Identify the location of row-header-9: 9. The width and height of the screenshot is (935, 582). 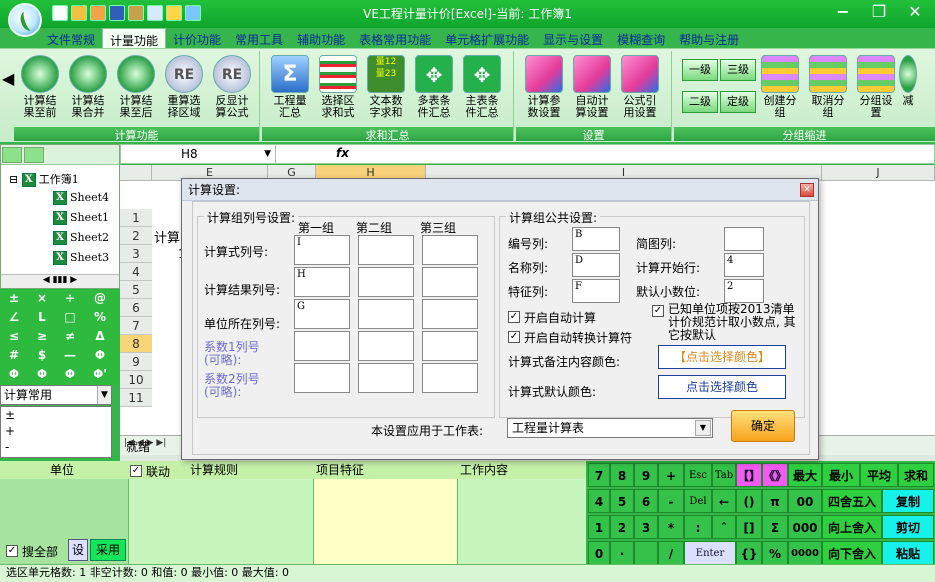
(136, 362).